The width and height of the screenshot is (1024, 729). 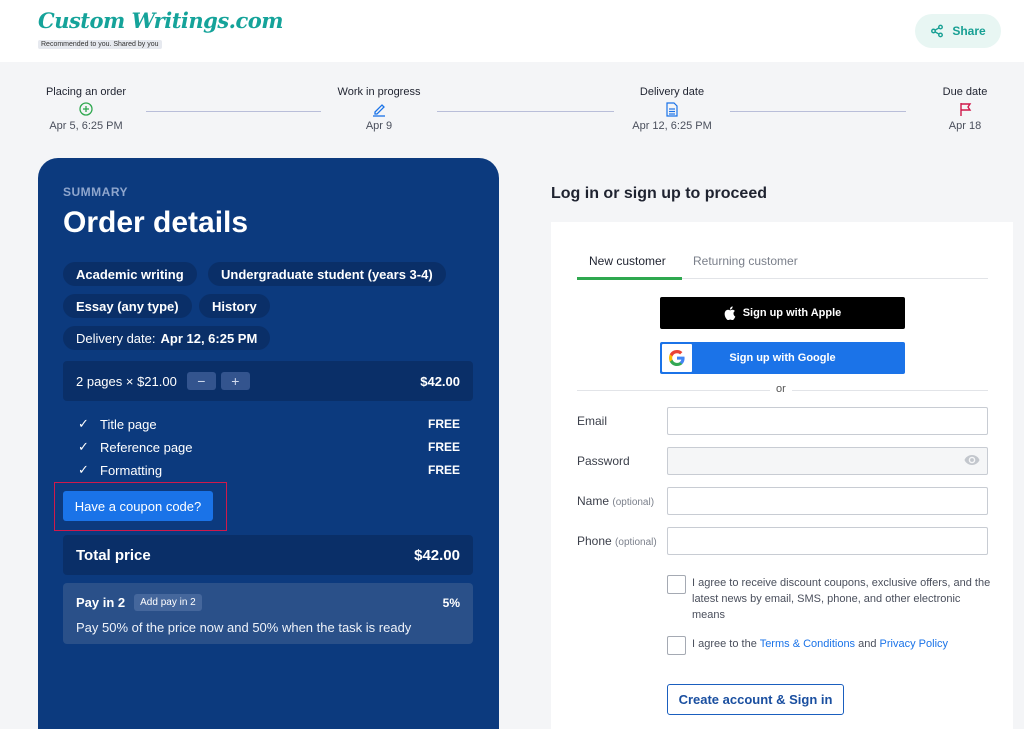 I want to click on and-text: and, so click(x=867, y=644).